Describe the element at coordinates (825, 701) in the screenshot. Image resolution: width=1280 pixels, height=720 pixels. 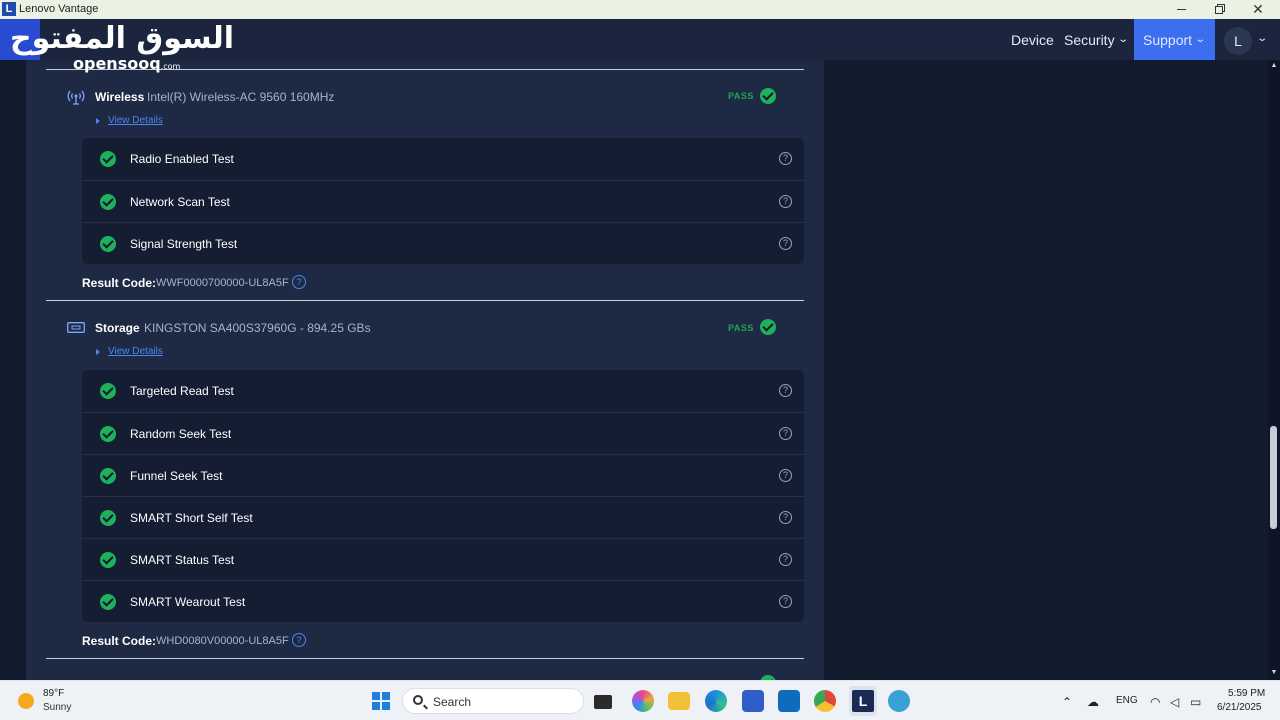
I see `chrome-icon` at that location.